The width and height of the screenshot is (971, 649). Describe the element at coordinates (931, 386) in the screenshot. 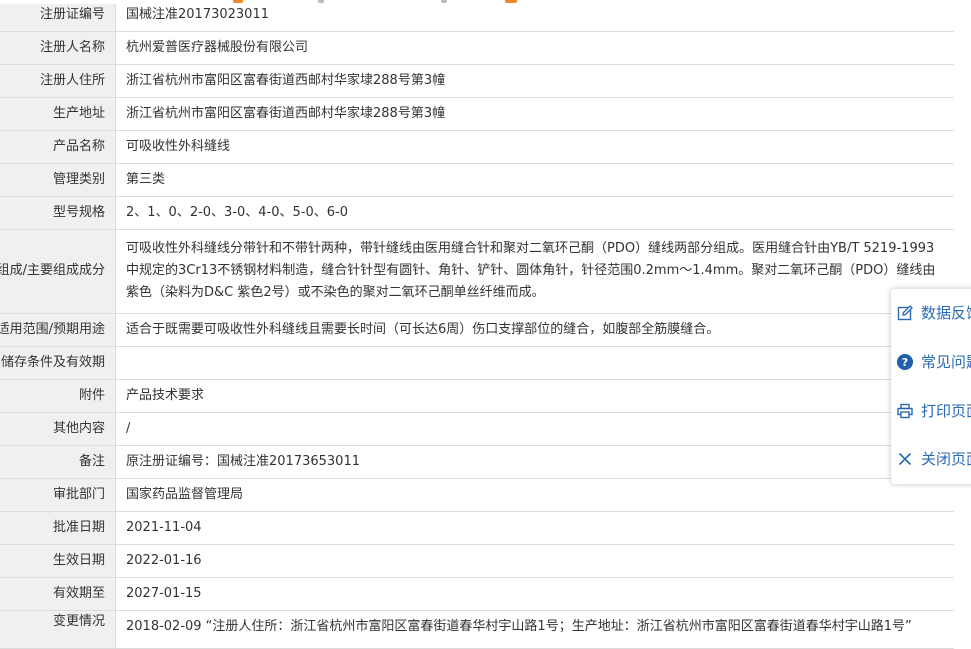

I see `side-tool-panel: 数据反馈 ? 常见问题 打印页面 关闭页面` at that location.